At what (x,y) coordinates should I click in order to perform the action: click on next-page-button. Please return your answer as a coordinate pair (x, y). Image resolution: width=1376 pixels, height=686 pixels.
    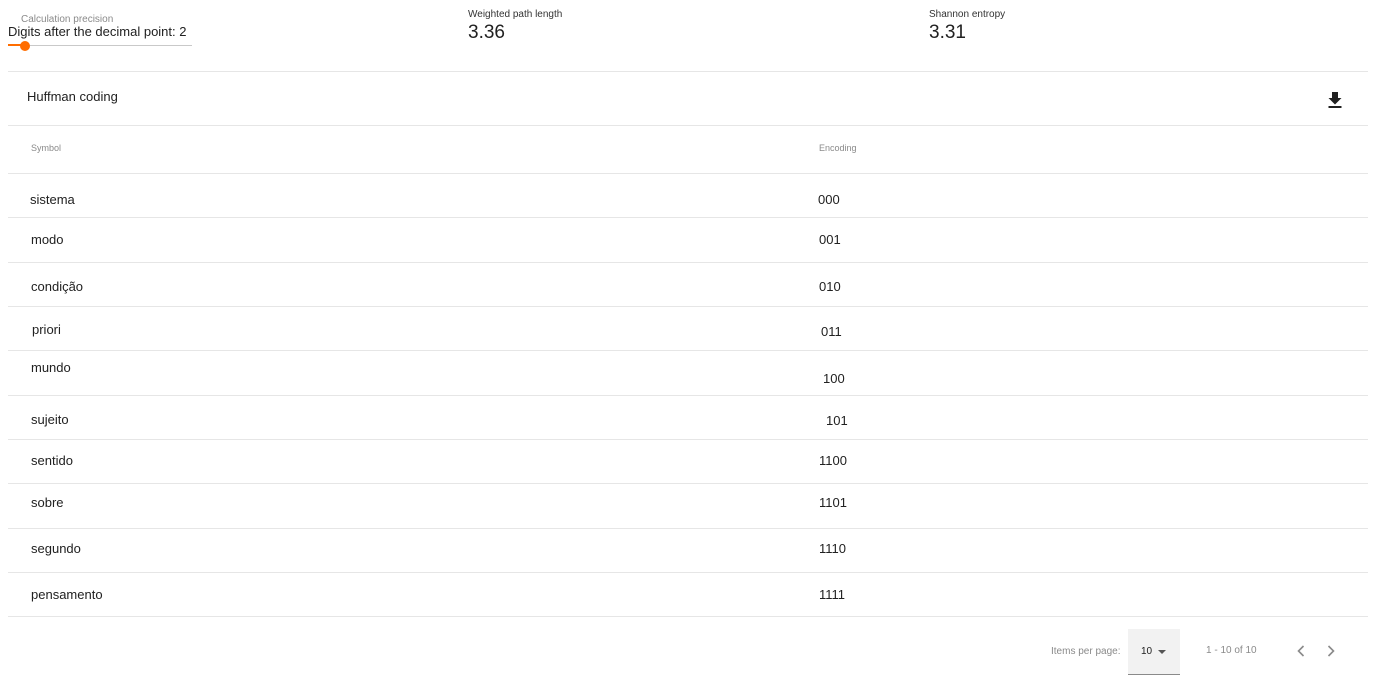
    Looking at the image, I should click on (1331, 651).